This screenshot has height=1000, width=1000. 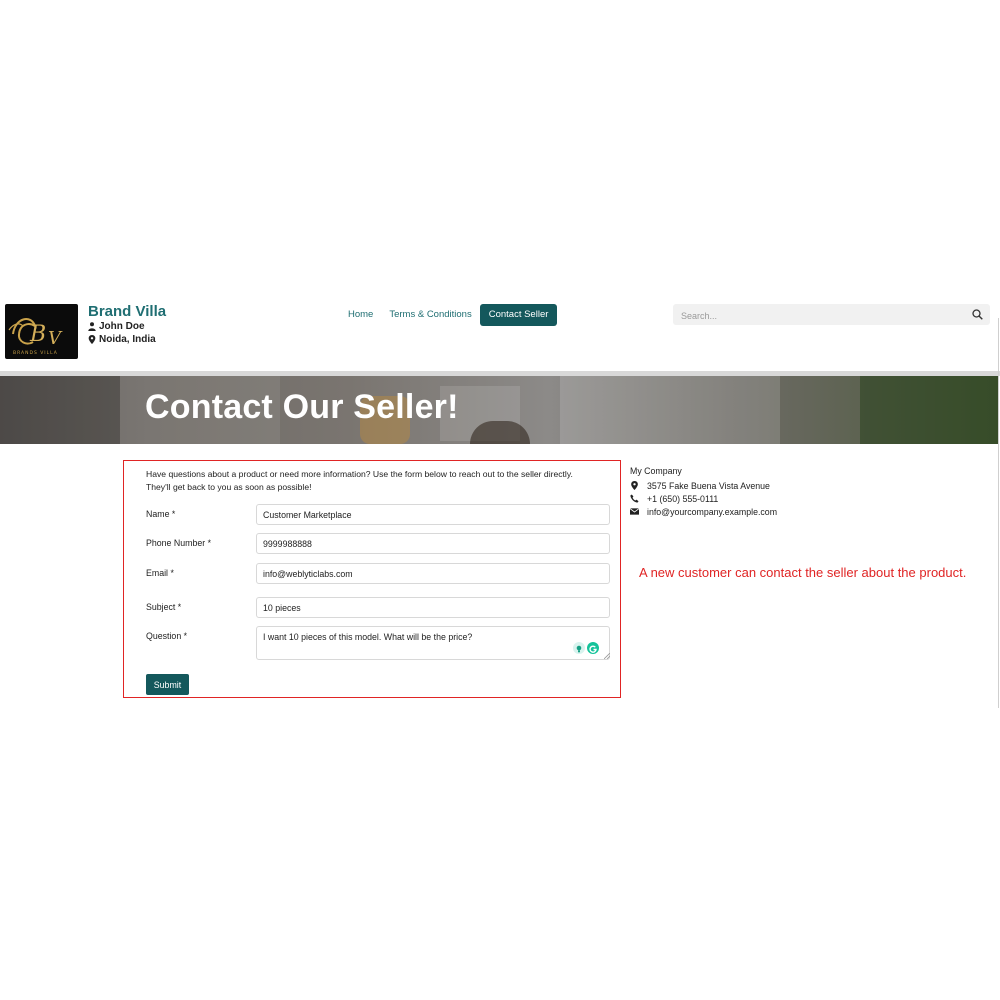 I want to click on brand-logo: B V BRANDS VILLA, so click(x=41, y=331).